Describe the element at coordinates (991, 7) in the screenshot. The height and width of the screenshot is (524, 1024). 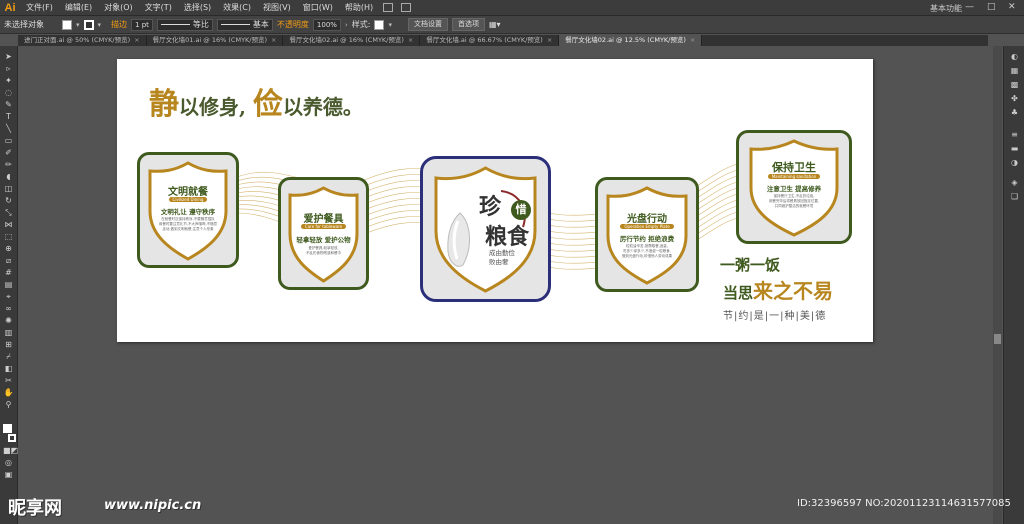
I see `maximize-button: □` at that location.